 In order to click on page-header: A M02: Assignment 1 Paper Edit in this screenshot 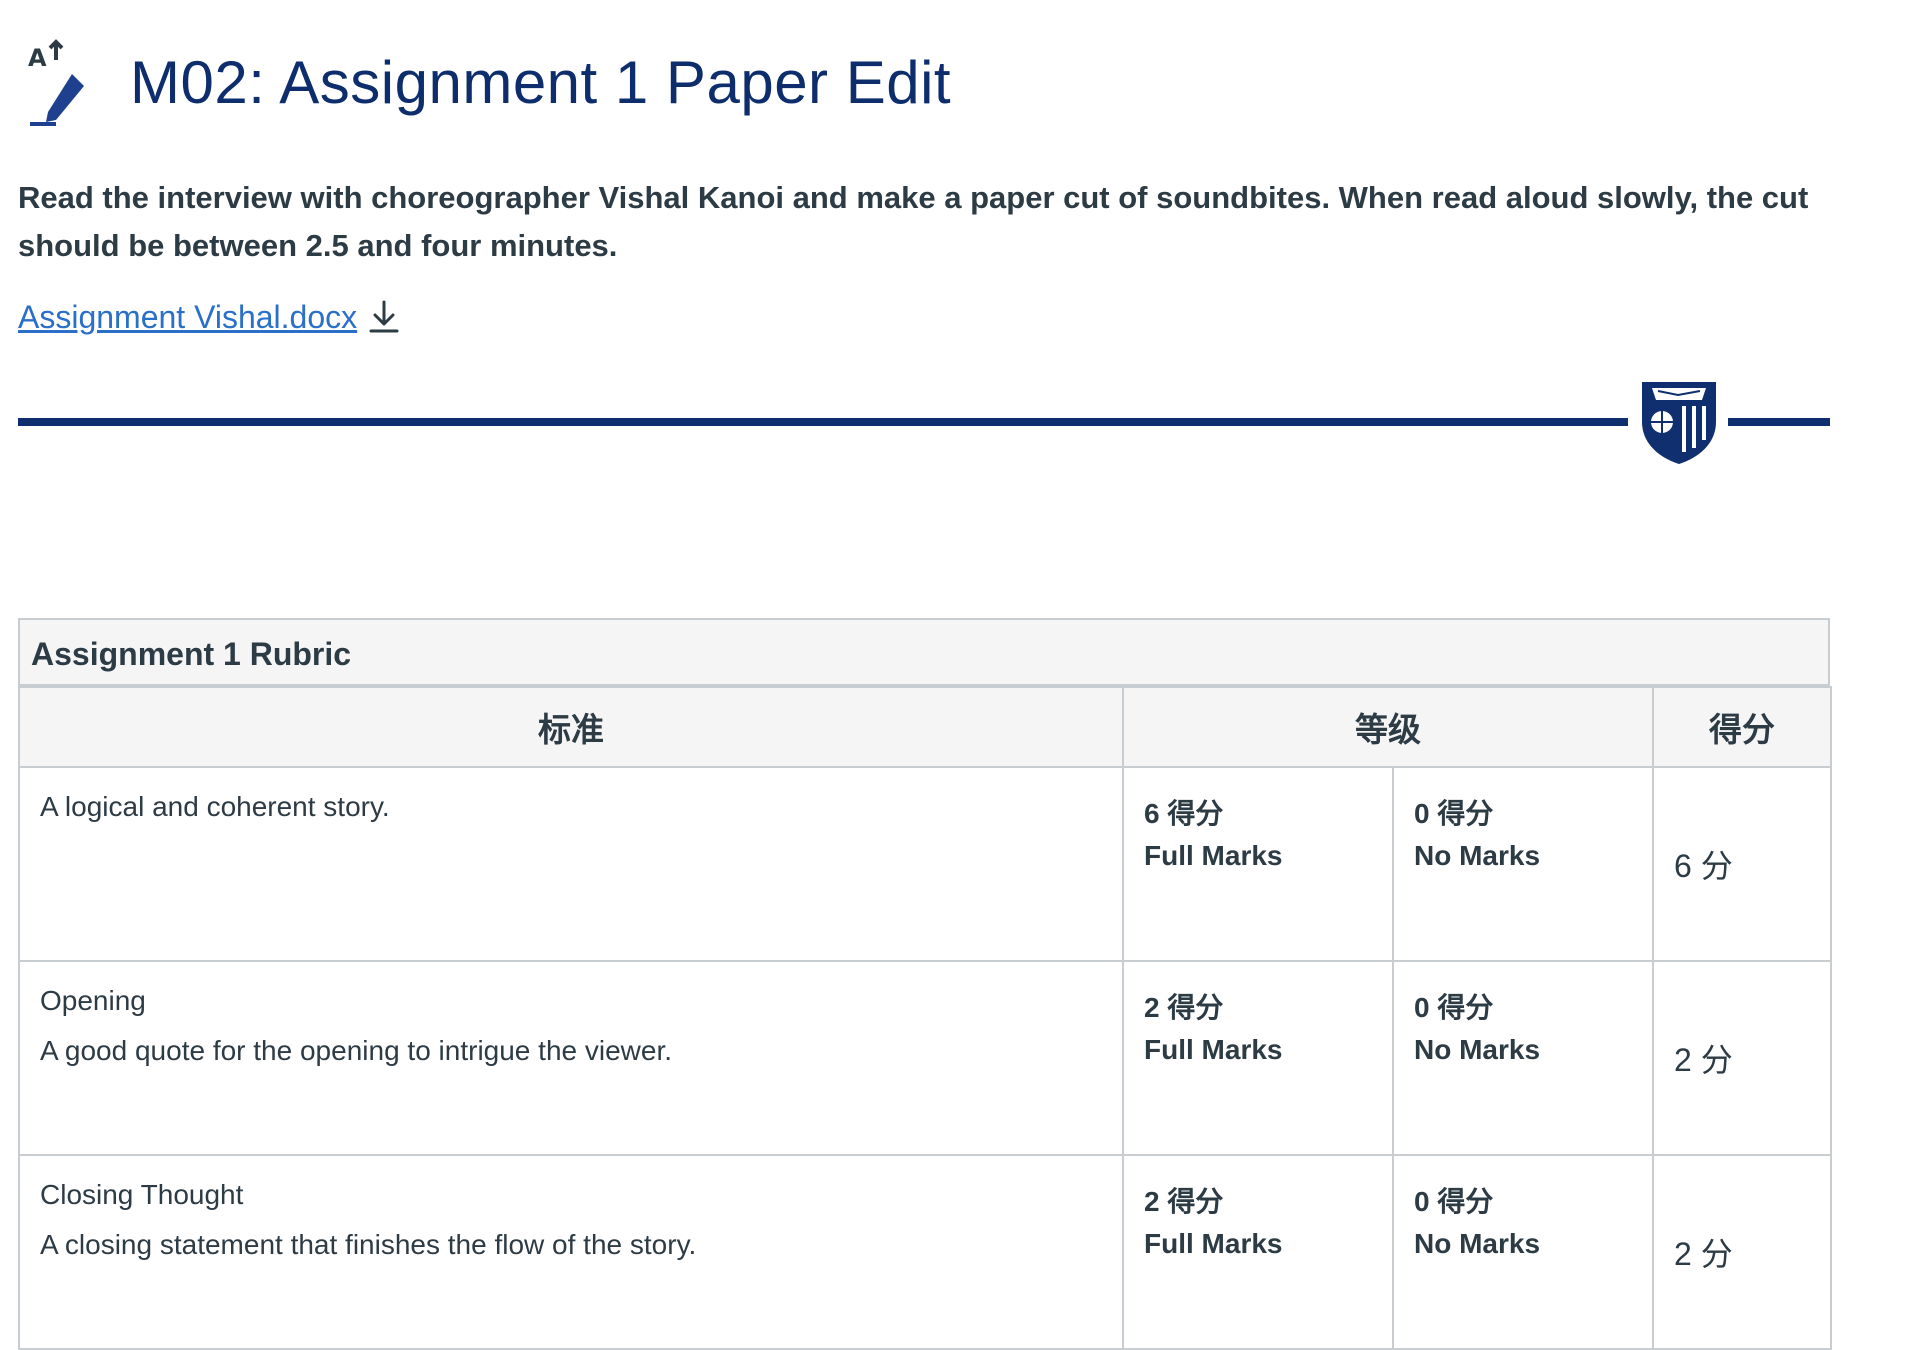, I will do `click(488, 83)`.